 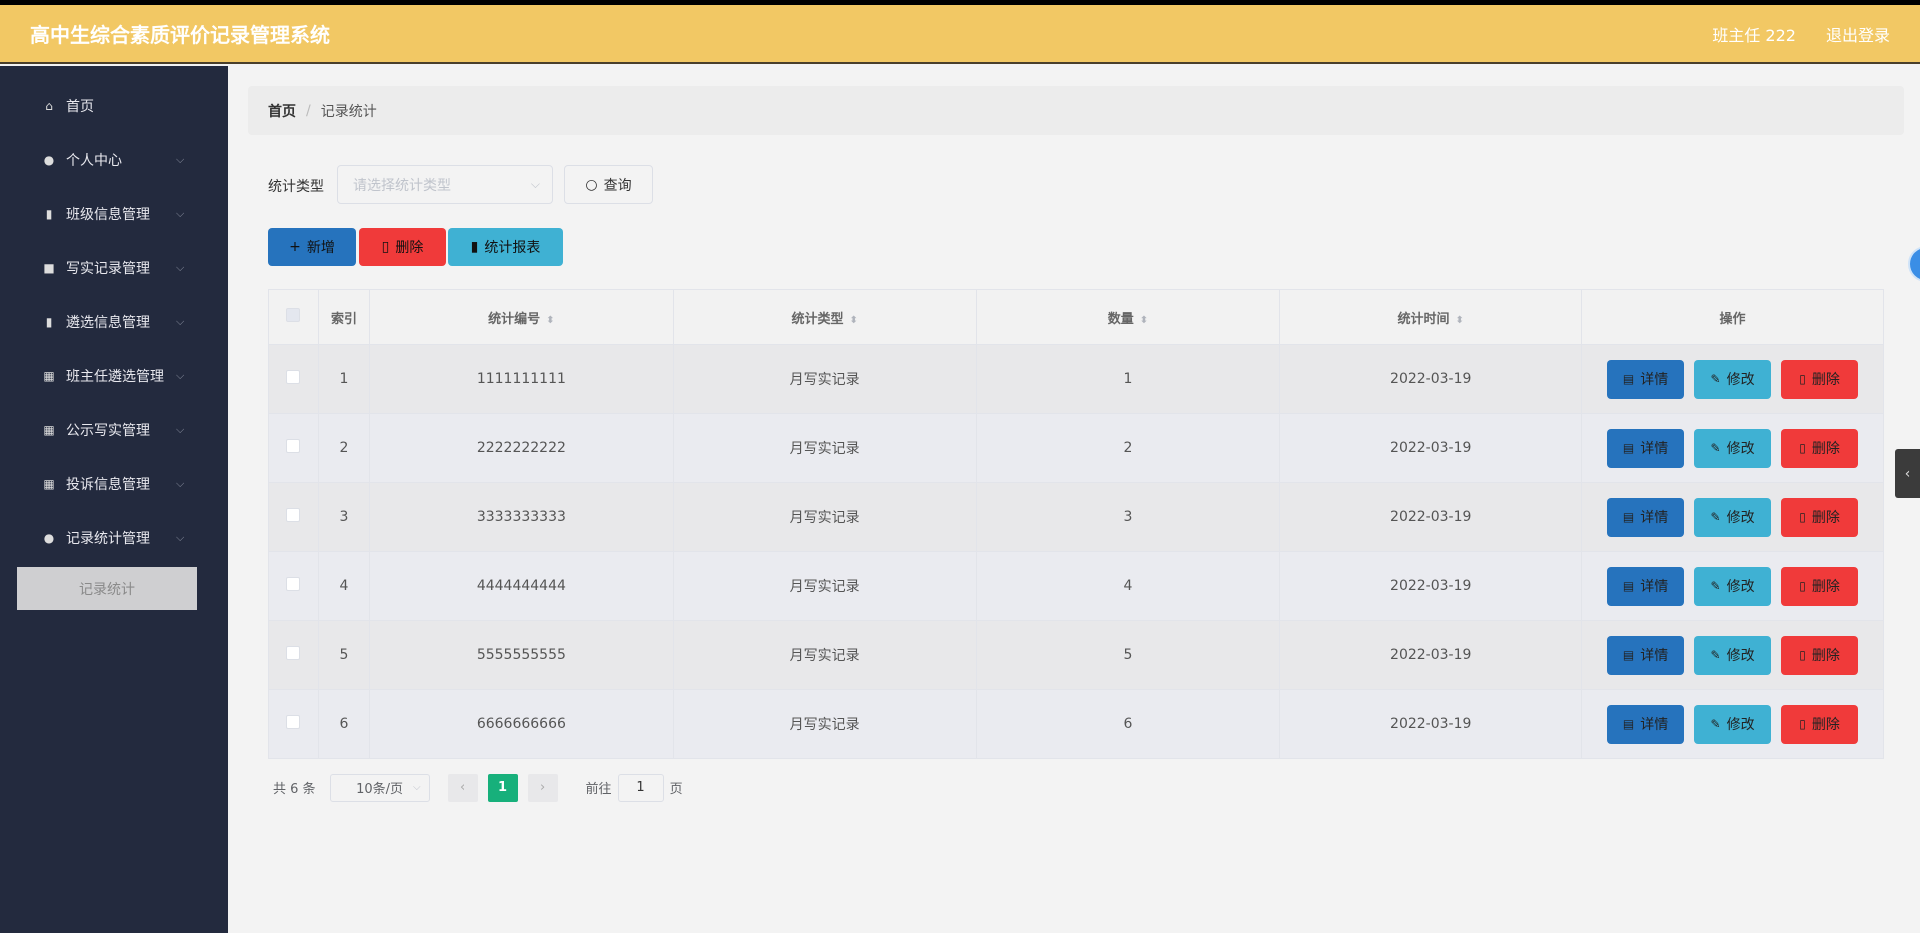 What do you see at coordinates (343, 517) in the screenshot?
I see `index-cell: 3` at bounding box center [343, 517].